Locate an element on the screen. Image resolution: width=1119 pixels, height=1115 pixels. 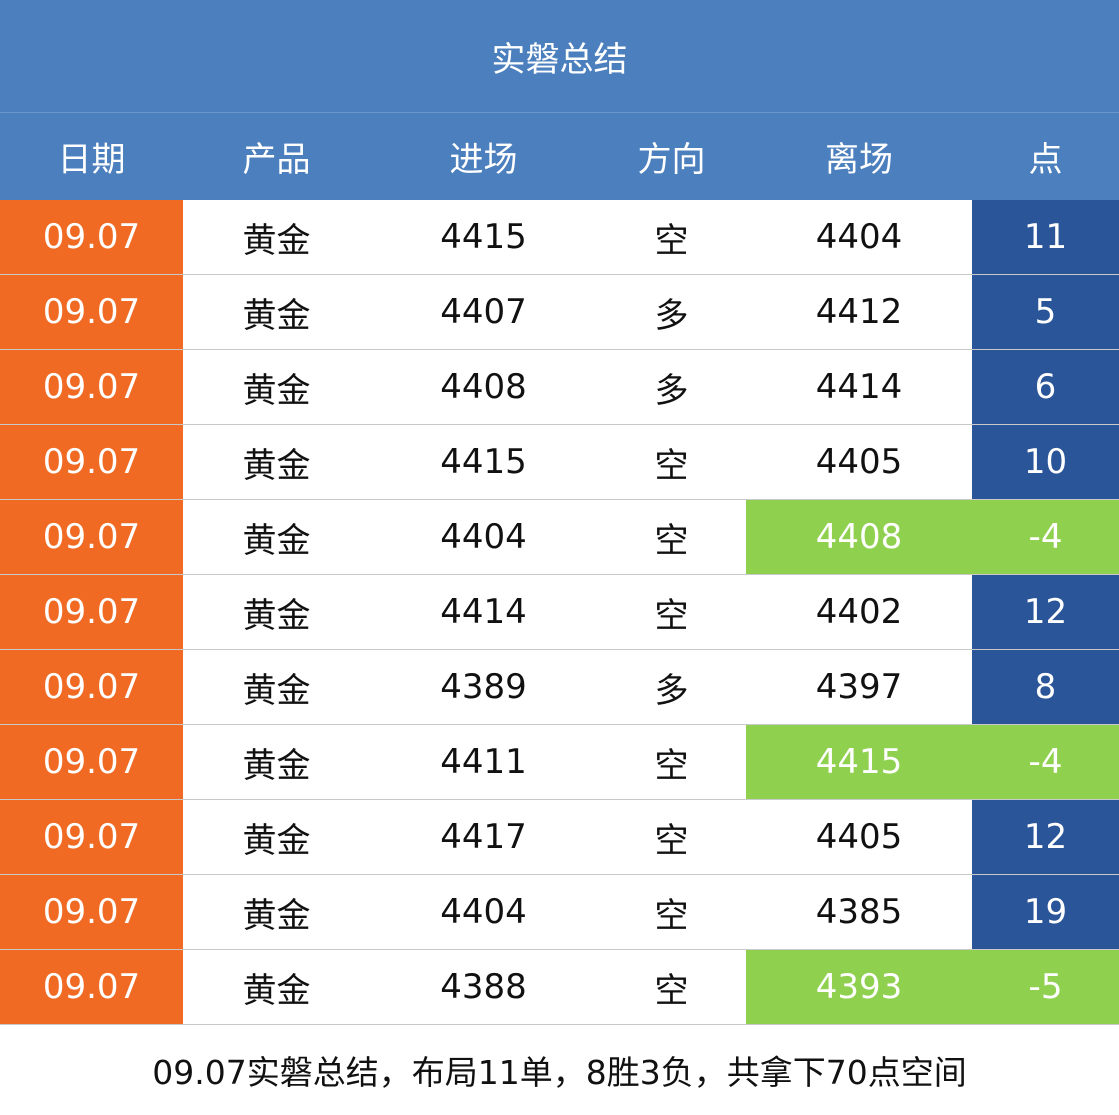
cell-points: 10 is located at coordinates (1045, 462).